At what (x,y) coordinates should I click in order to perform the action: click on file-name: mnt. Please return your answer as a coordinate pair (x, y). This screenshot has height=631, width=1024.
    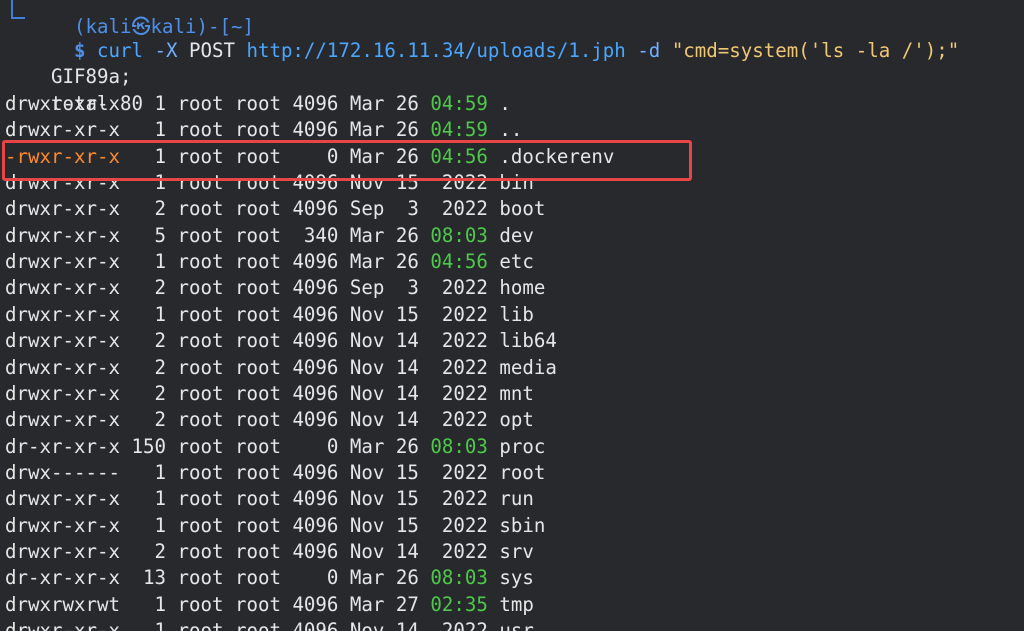
    Looking at the image, I should click on (516, 393).